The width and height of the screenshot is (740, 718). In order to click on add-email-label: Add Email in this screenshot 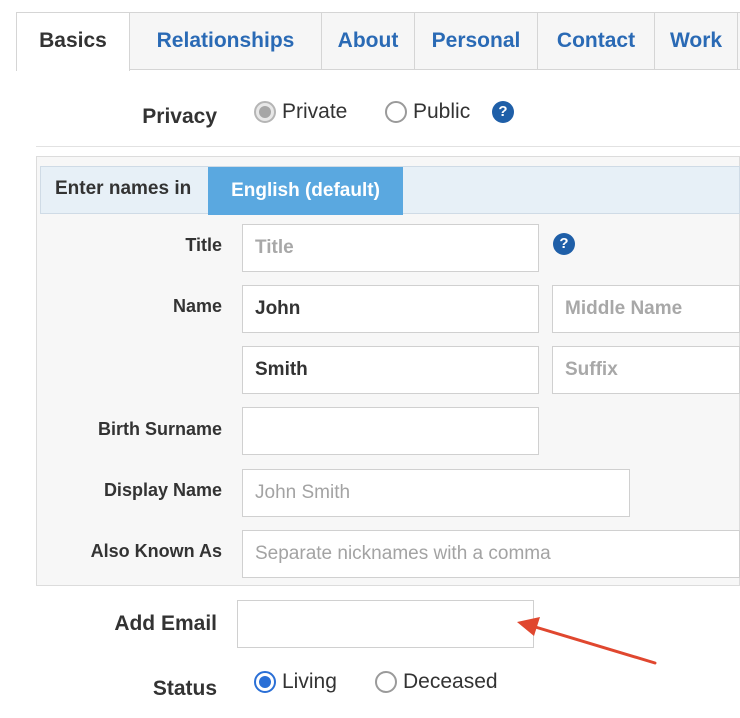, I will do `click(165, 623)`.